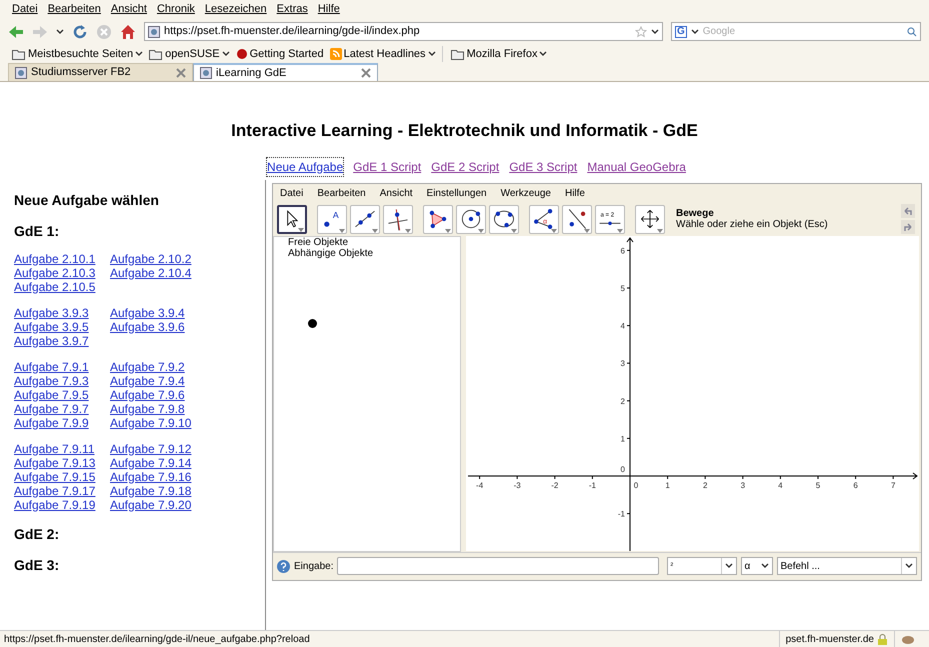 The width and height of the screenshot is (929, 647). Describe the element at coordinates (147, 395) in the screenshot. I see `task-link: Aufgabe 7.9.6` at that location.